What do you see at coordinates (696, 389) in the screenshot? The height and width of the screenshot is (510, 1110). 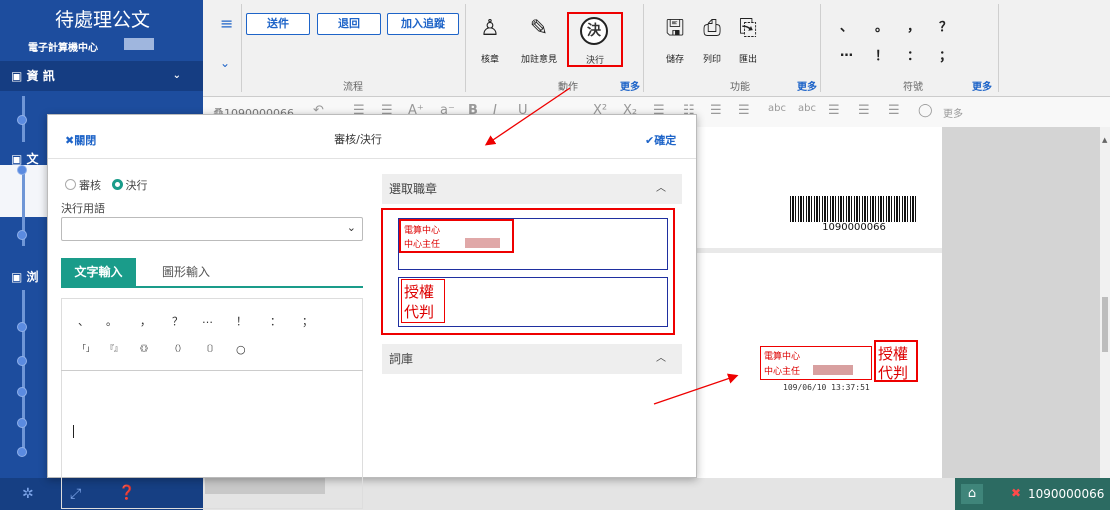 I see `arrow-dialog-to-document` at bounding box center [696, 389].